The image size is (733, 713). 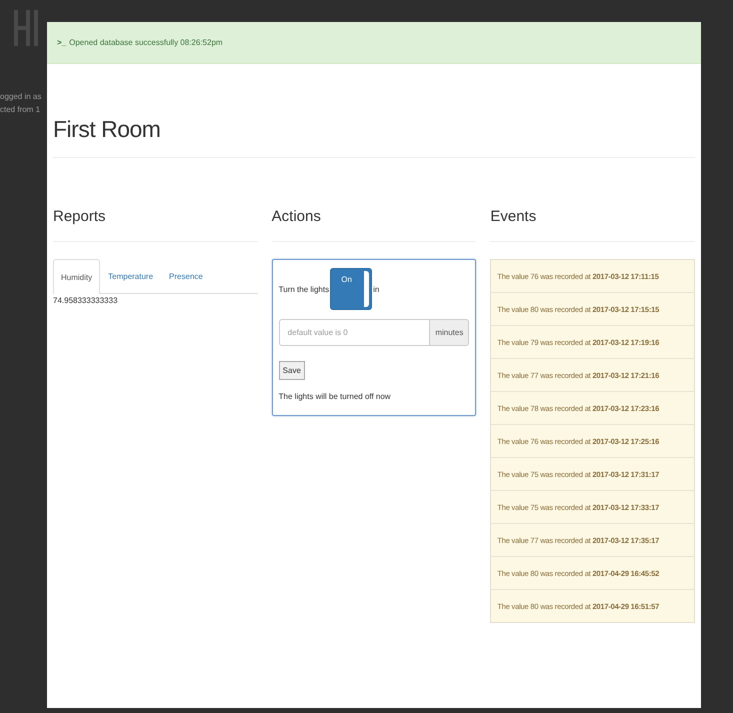 I want to click on tab: Presence, so click(x=186, y=276).